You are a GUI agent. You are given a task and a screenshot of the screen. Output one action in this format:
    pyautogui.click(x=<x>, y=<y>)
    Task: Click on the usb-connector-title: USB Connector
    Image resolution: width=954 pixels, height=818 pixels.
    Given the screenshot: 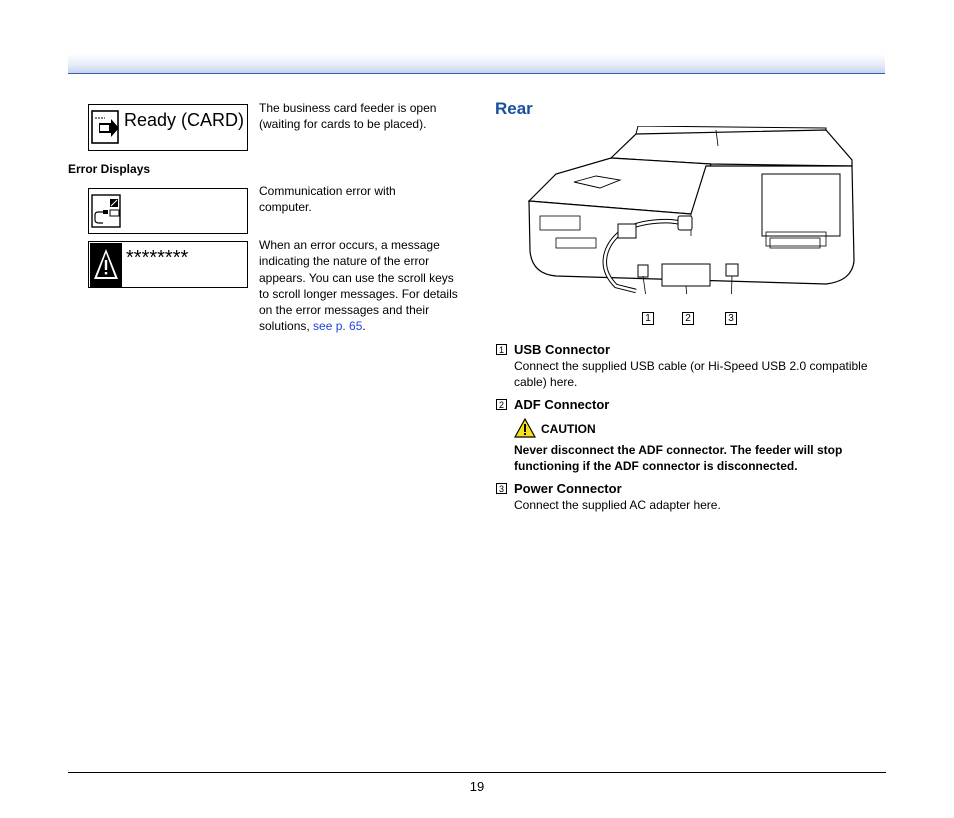 What is the action you would take?
    pyautogui.click(x=562, y=349)
    